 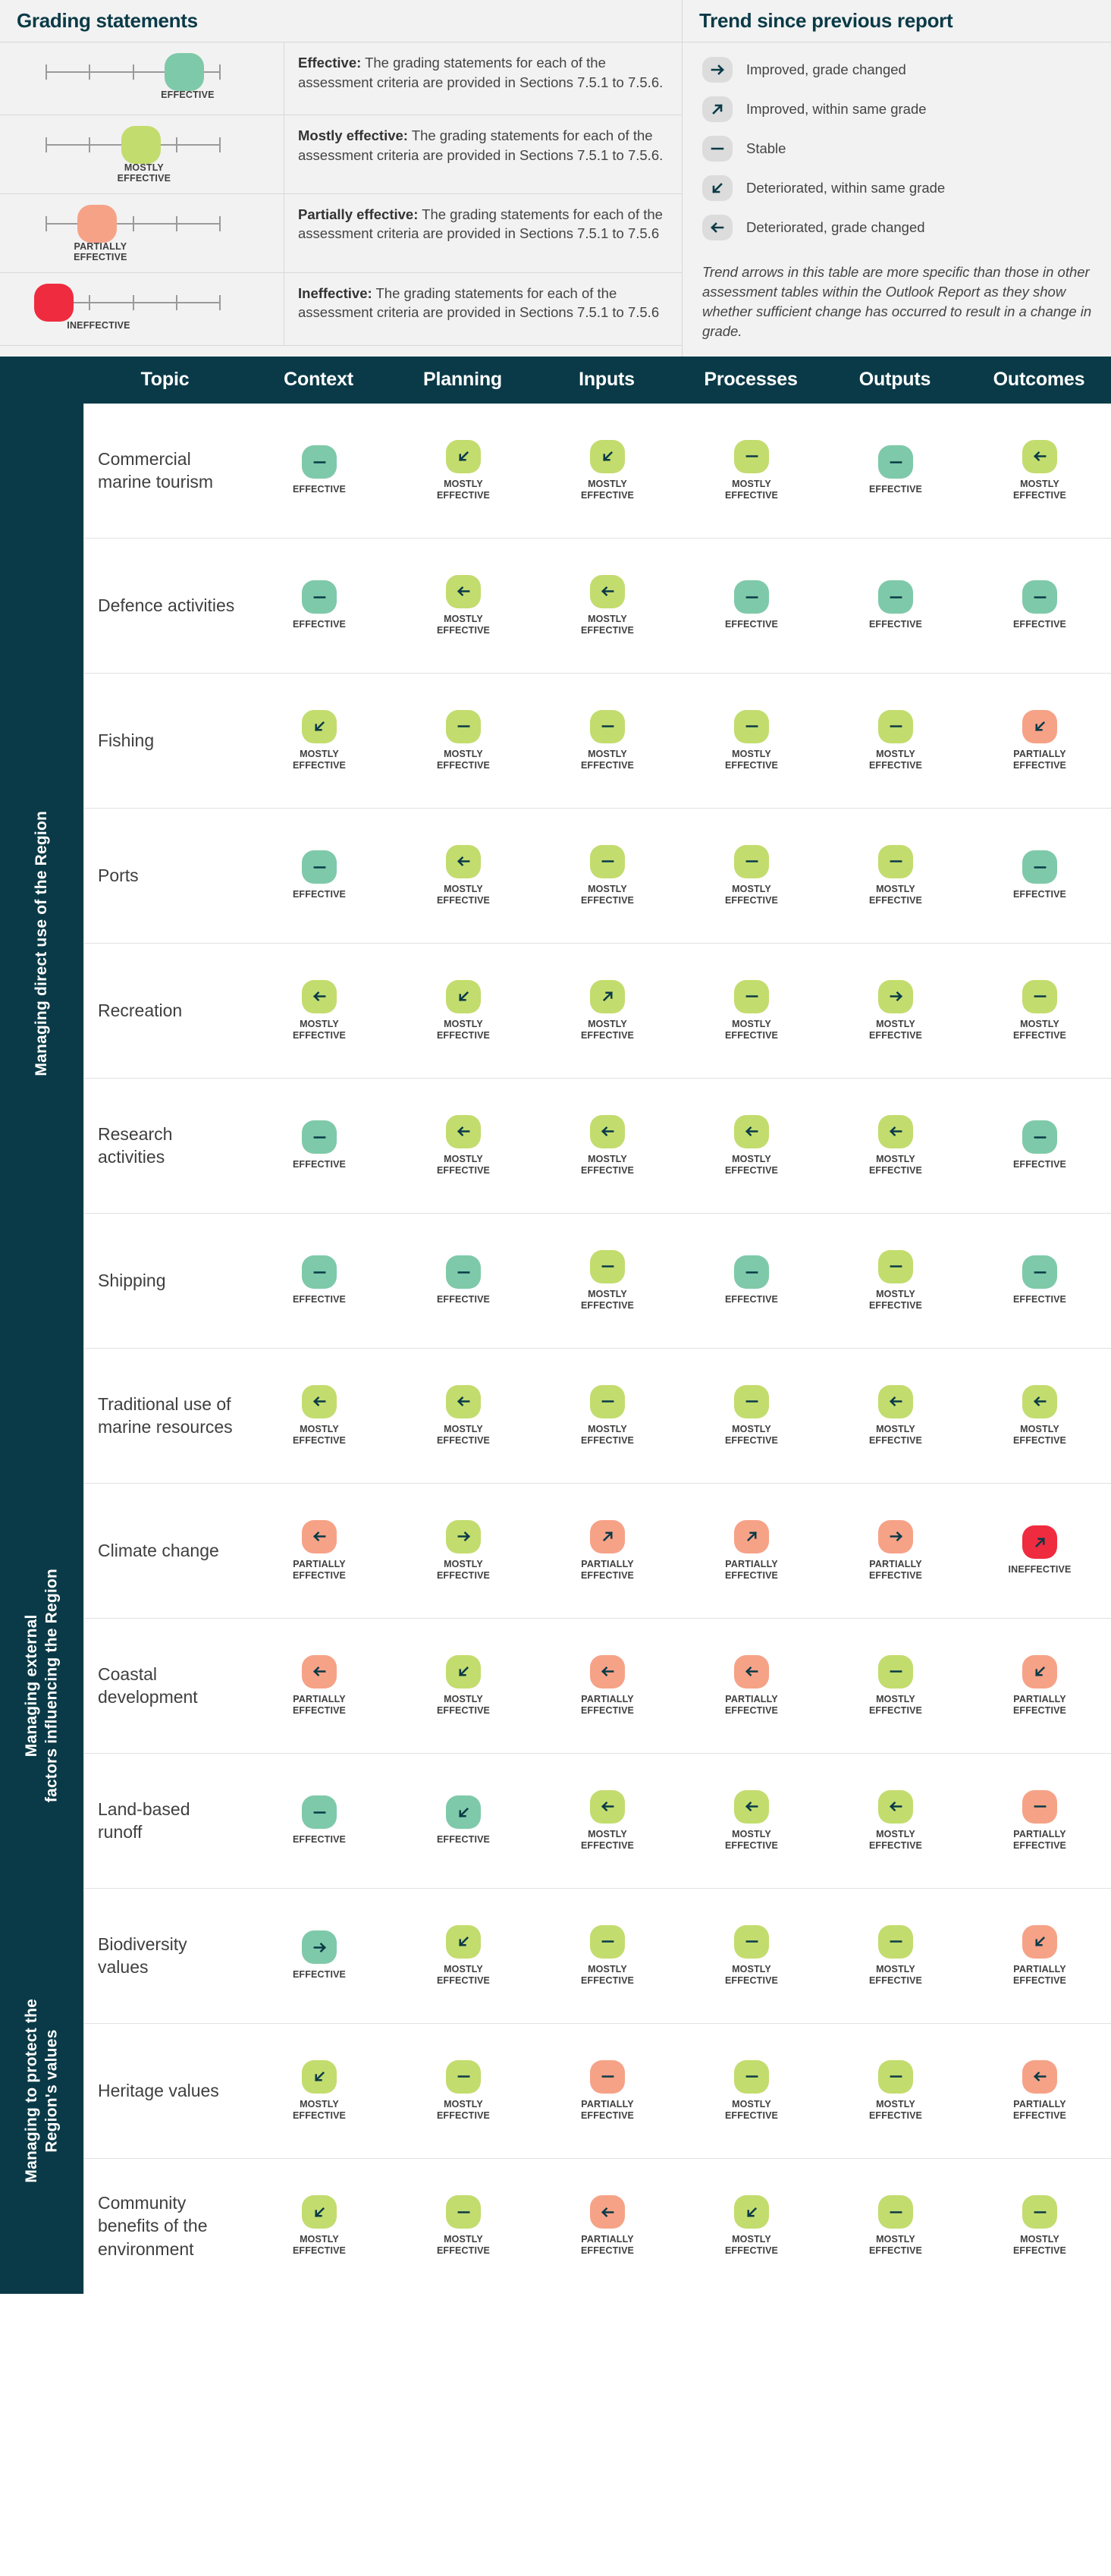 What do you see at coordinates (717, 149) in the screenshot?
I see `trend-chip` at bounding box center [717, 149].